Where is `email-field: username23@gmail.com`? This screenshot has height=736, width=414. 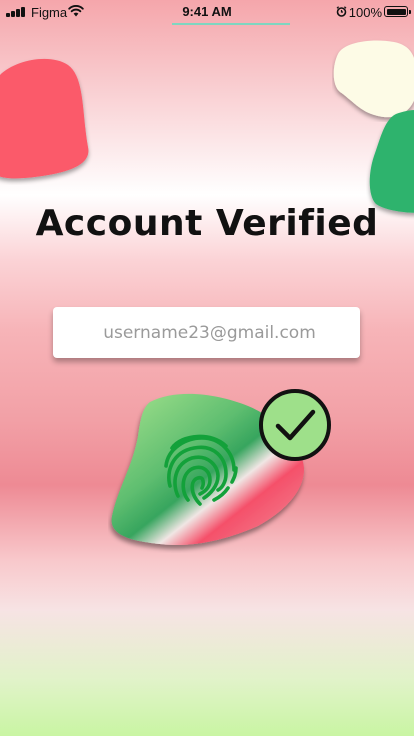 email-field: username23@gmail.com is located at coordinates (206, 332).